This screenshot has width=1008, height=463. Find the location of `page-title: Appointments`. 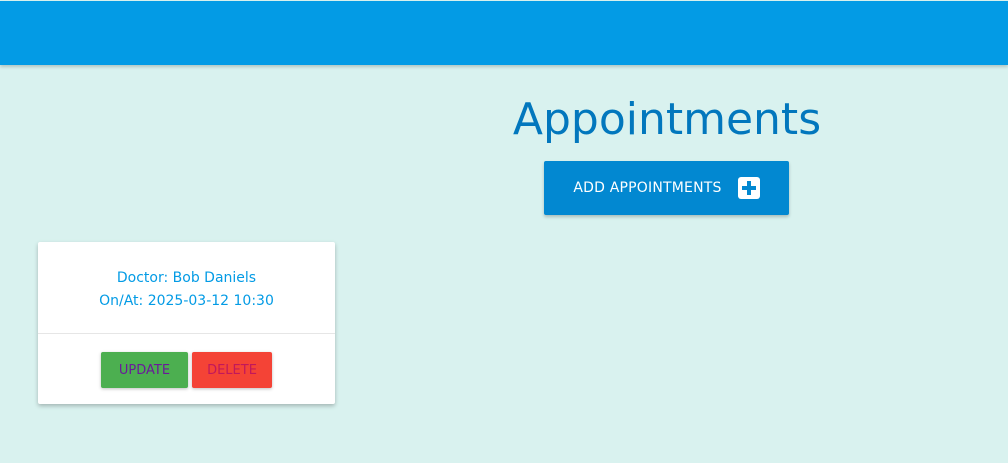

page-title: Appointments is located at coordinates (667, 119).